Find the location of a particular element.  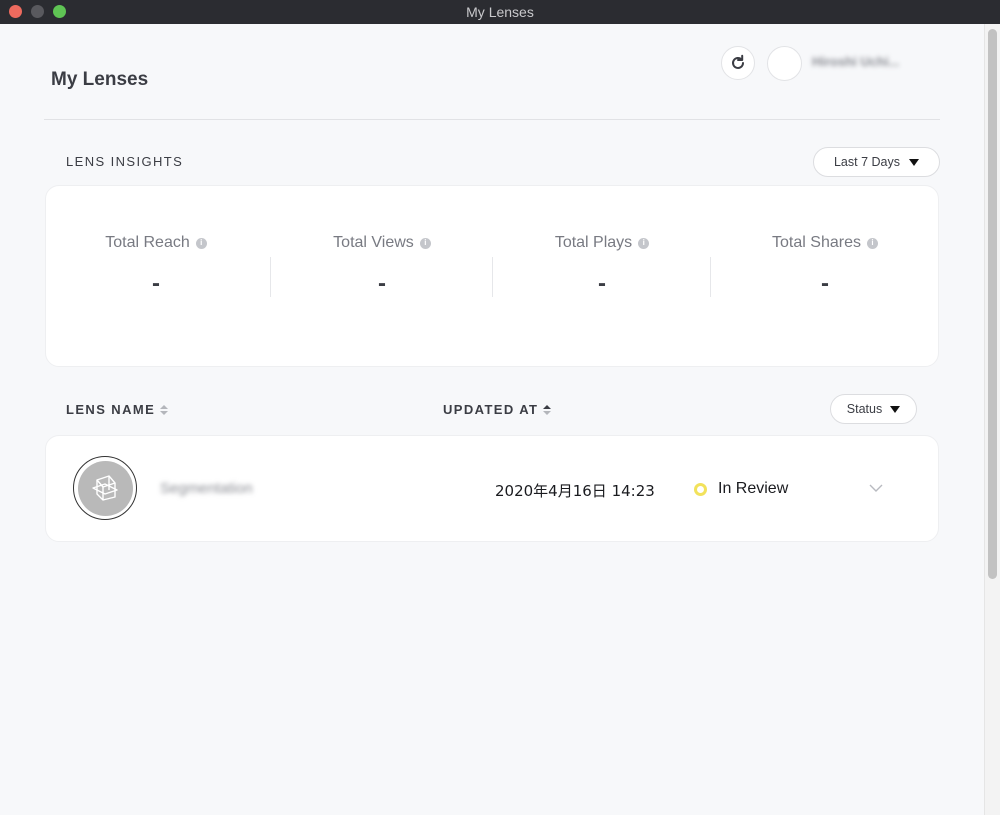

updated-at-column-header: UPDATED AT is located at coordinates (497, 409).